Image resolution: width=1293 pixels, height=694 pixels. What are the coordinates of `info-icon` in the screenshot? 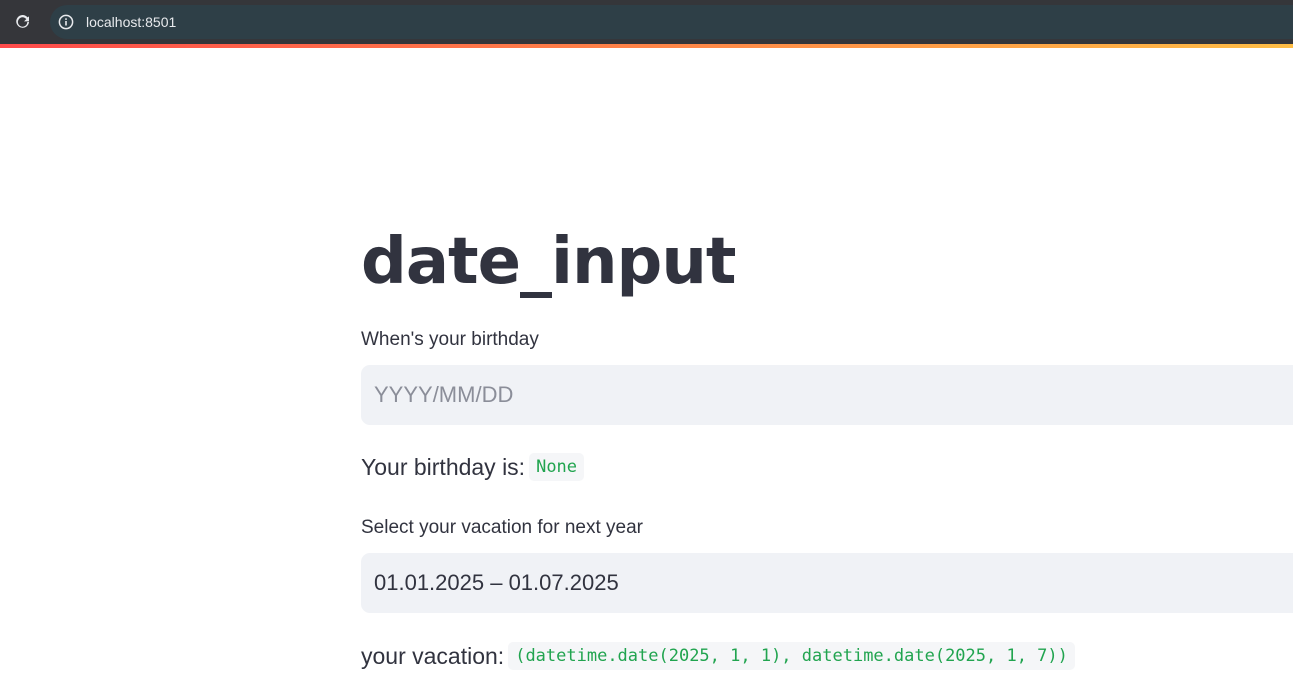 It's located at (66, 22).